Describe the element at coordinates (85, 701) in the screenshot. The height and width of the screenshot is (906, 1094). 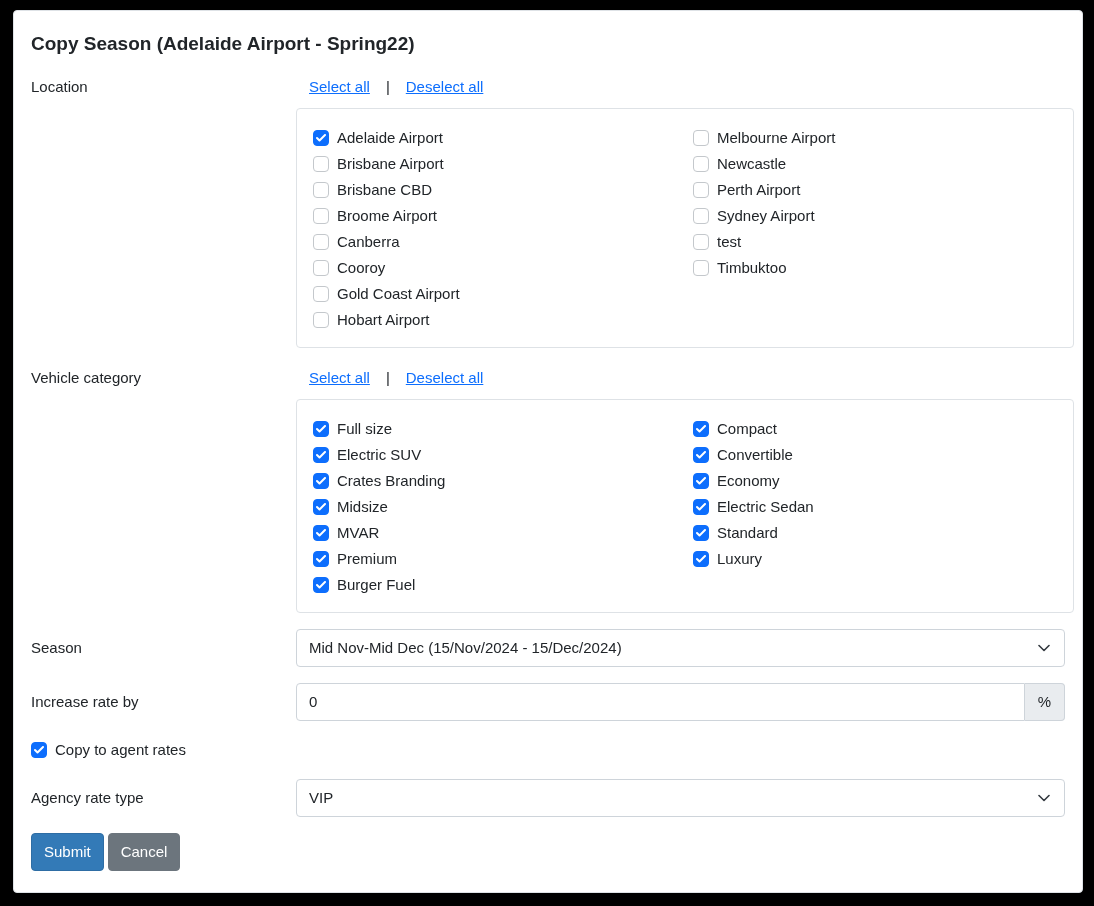
I see `field-label: Increase rate by` at that location.